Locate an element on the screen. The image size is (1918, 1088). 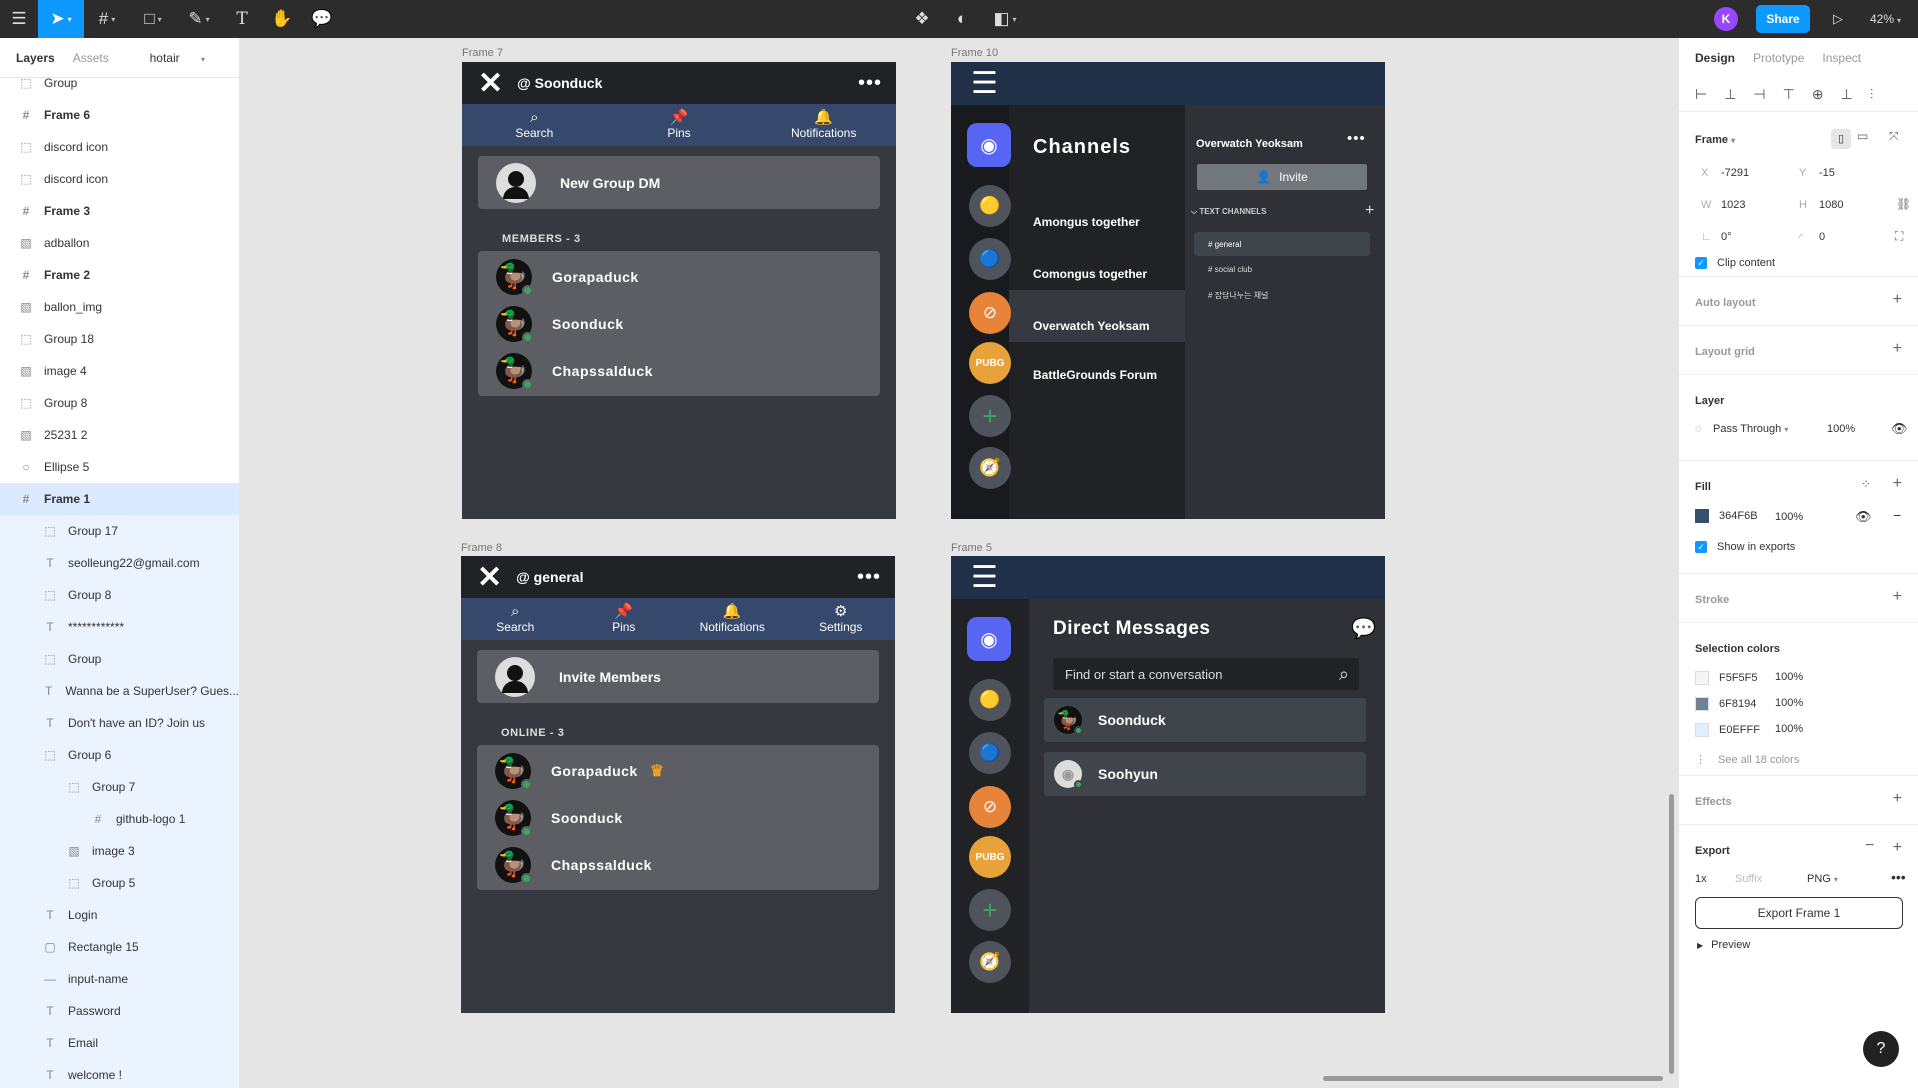
tab-assets: Assets is located at coordinates (91, 58).